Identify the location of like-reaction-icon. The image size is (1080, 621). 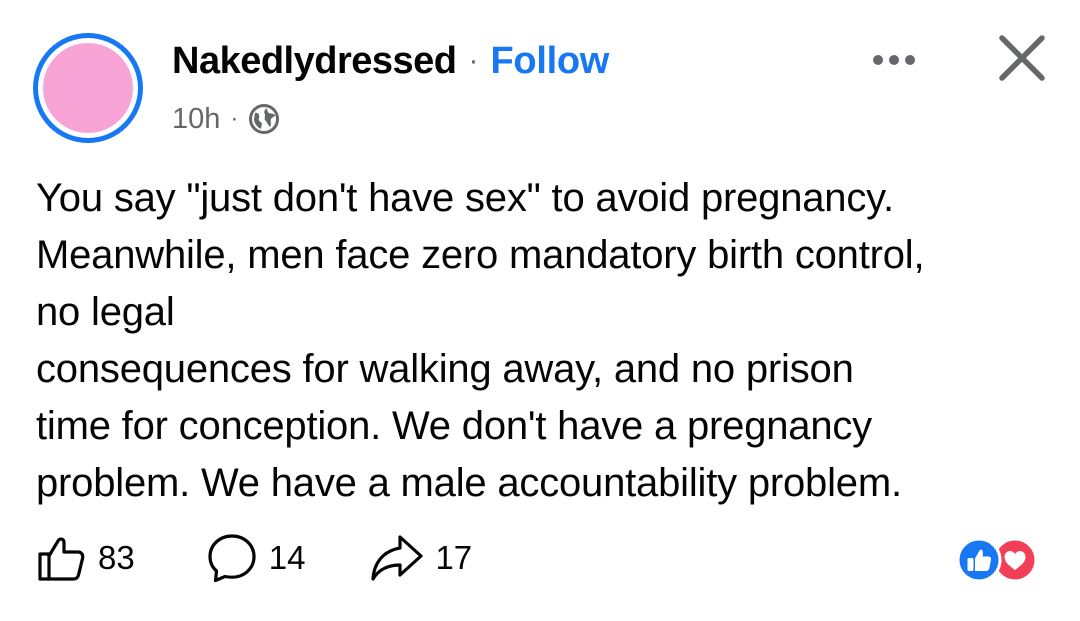
(979, 560).